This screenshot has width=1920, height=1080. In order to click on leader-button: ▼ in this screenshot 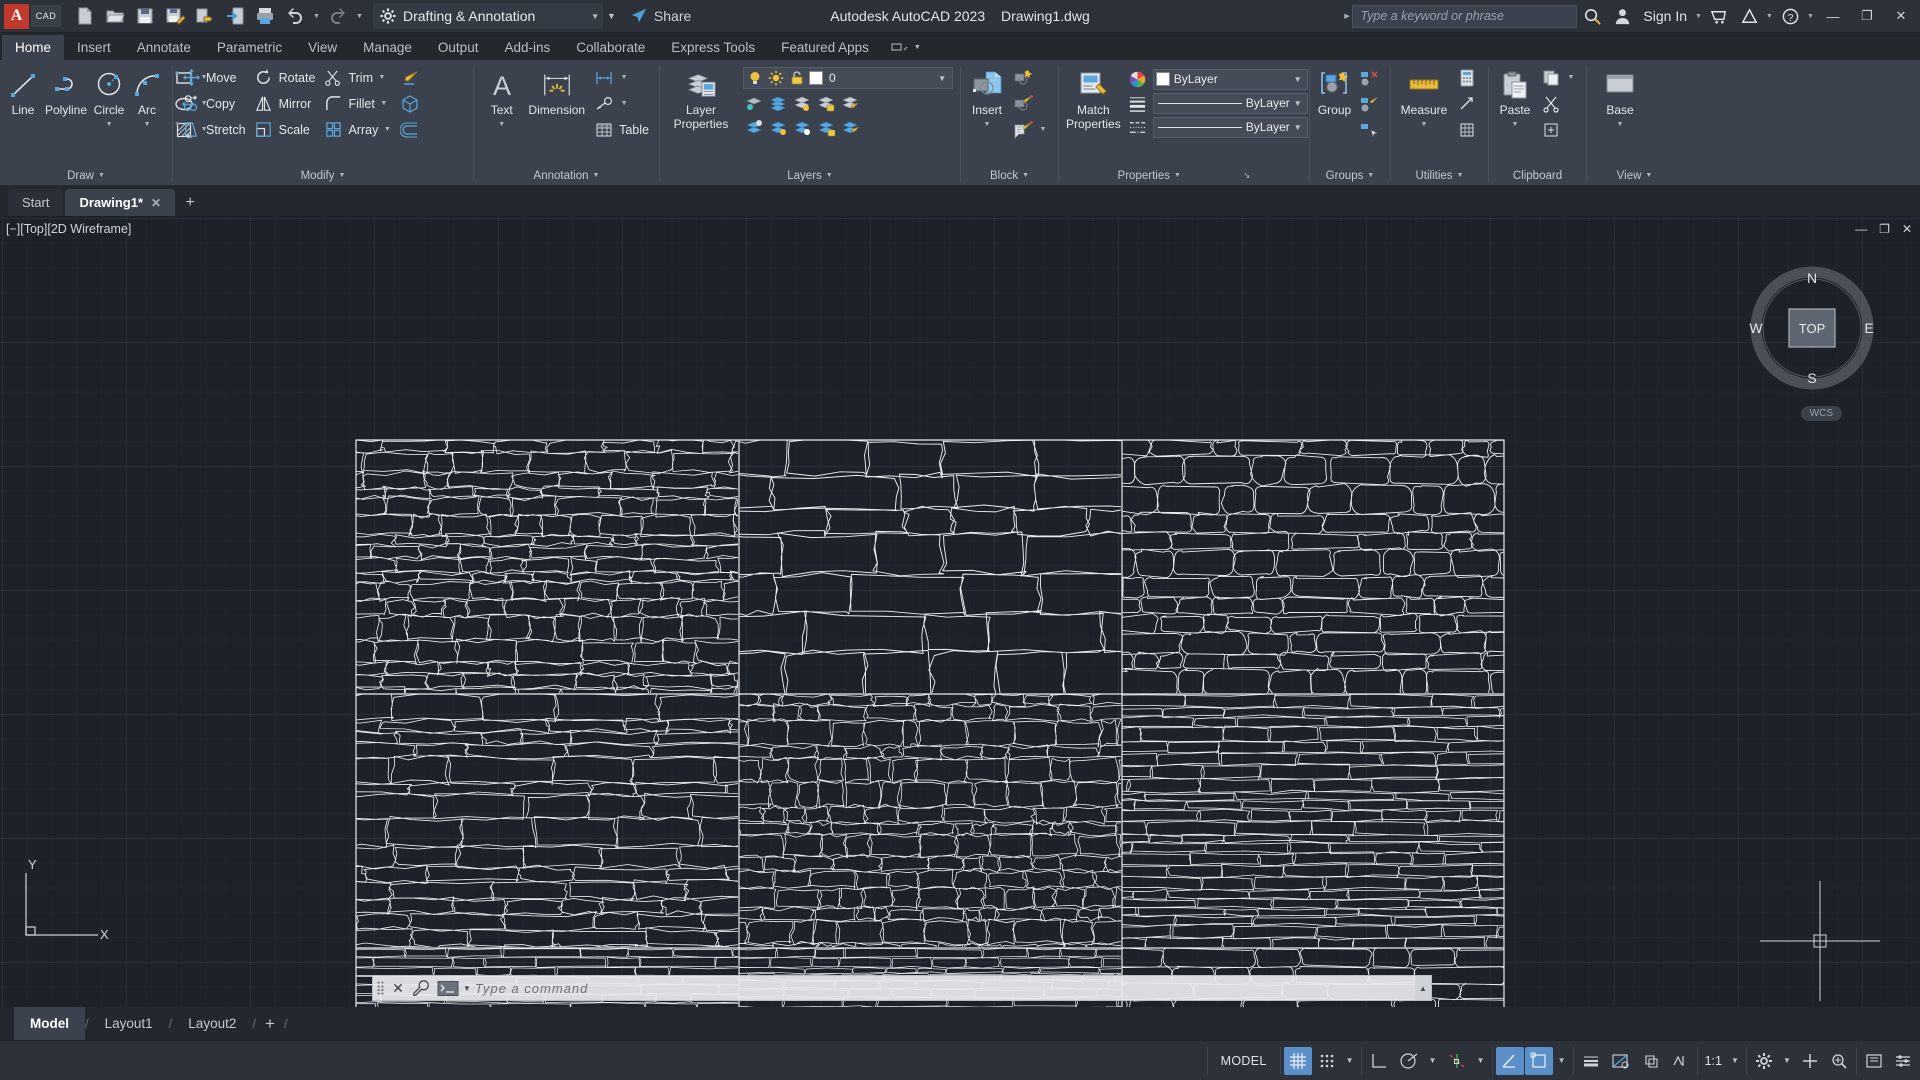, I will do `click(622, 103)`.